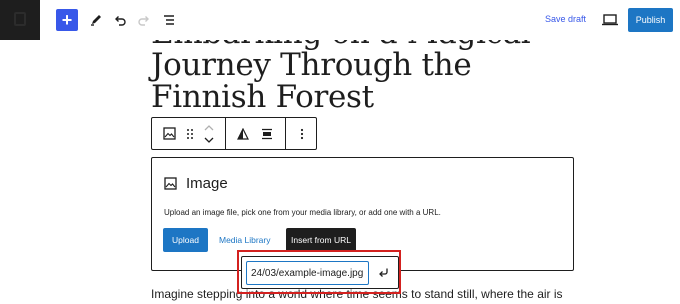 Image resolution: width=680 pixels, height=304 pixels. I want to click on image-url-input, so click(307, 273).